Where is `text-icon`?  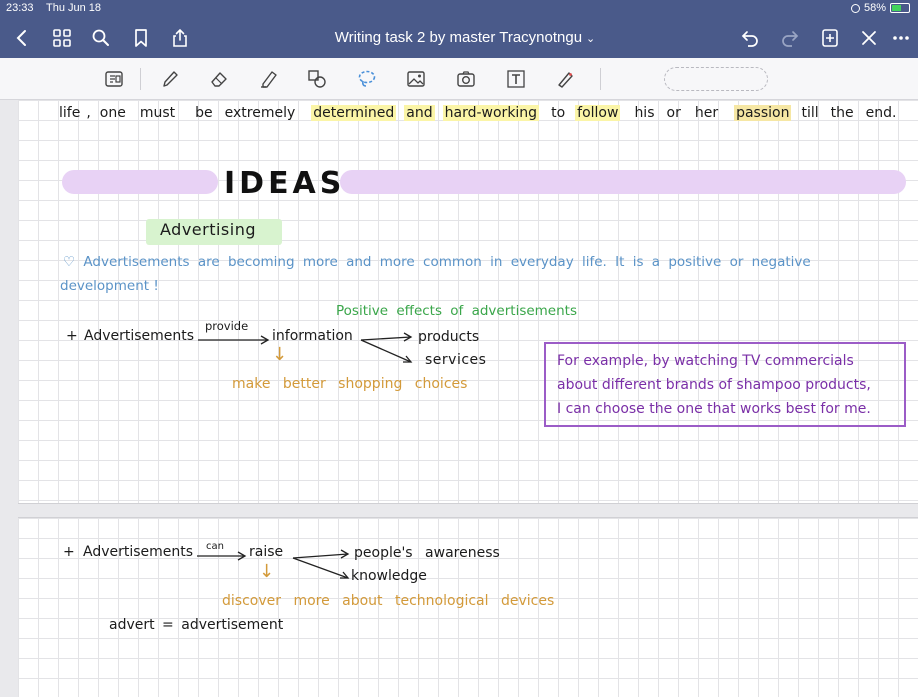
text-icon is located at coordinates (516, 79).